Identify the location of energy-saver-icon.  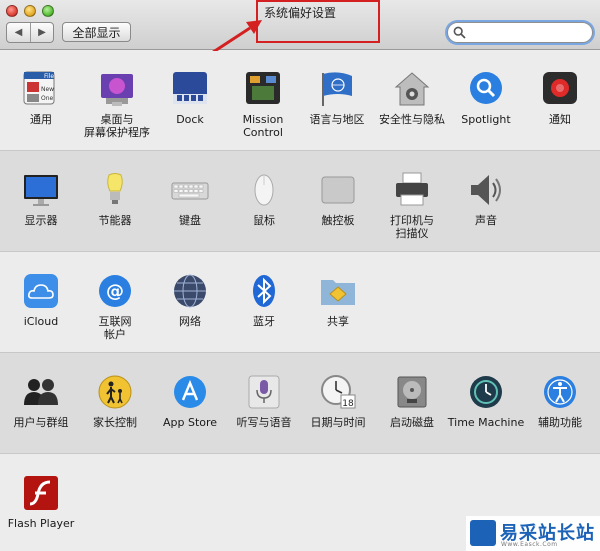
(115, 190).